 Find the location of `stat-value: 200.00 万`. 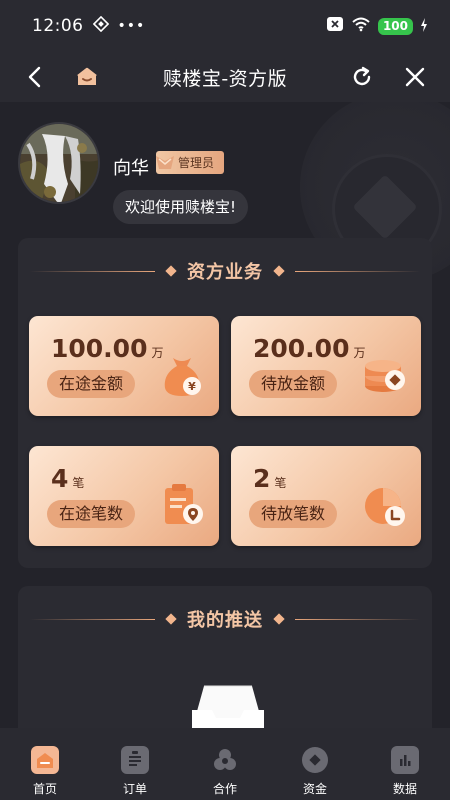

stat-value: 200.00 万 is located at coordinates (309, 348).